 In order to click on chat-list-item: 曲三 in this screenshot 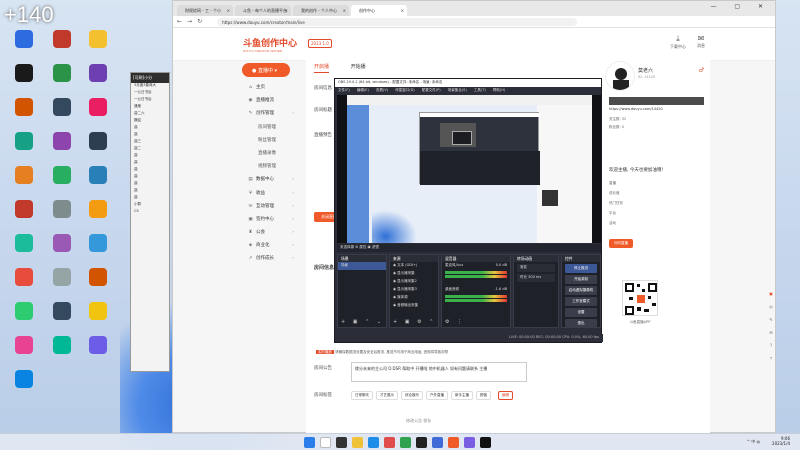, I will do `click(150, 142)`.